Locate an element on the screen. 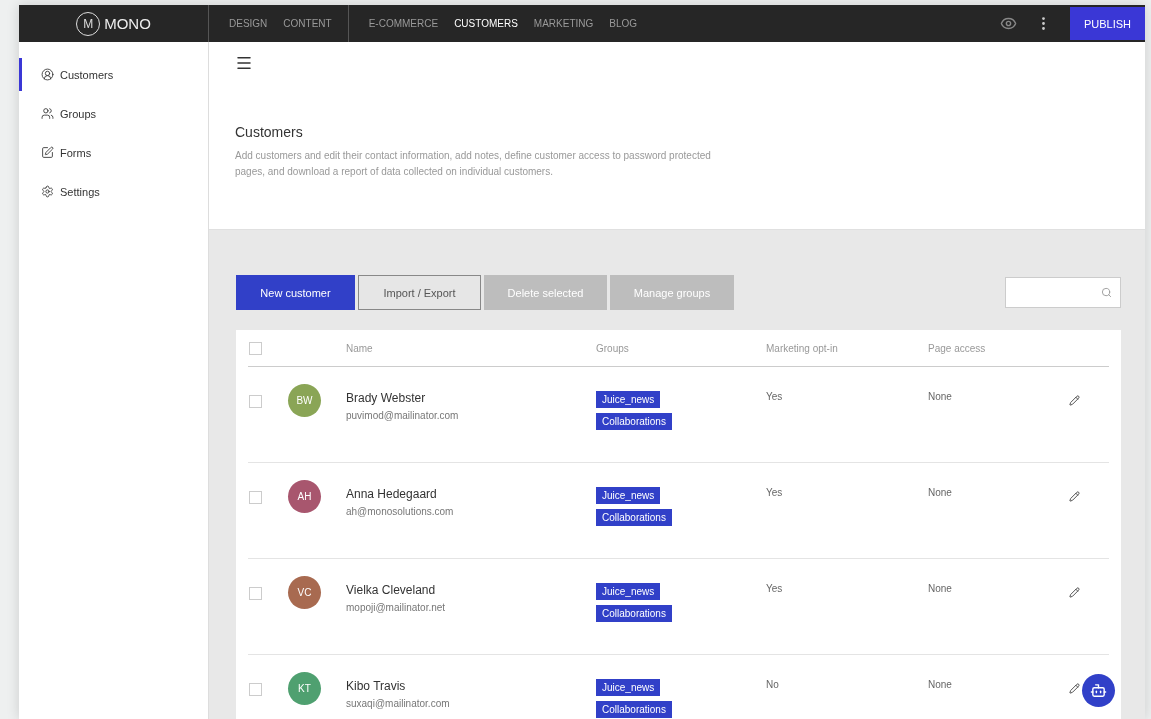 The width and height of the screenshot is (1151, 719). customer-email: puvimod@mailinator.com is located at coordinates (403, 415).